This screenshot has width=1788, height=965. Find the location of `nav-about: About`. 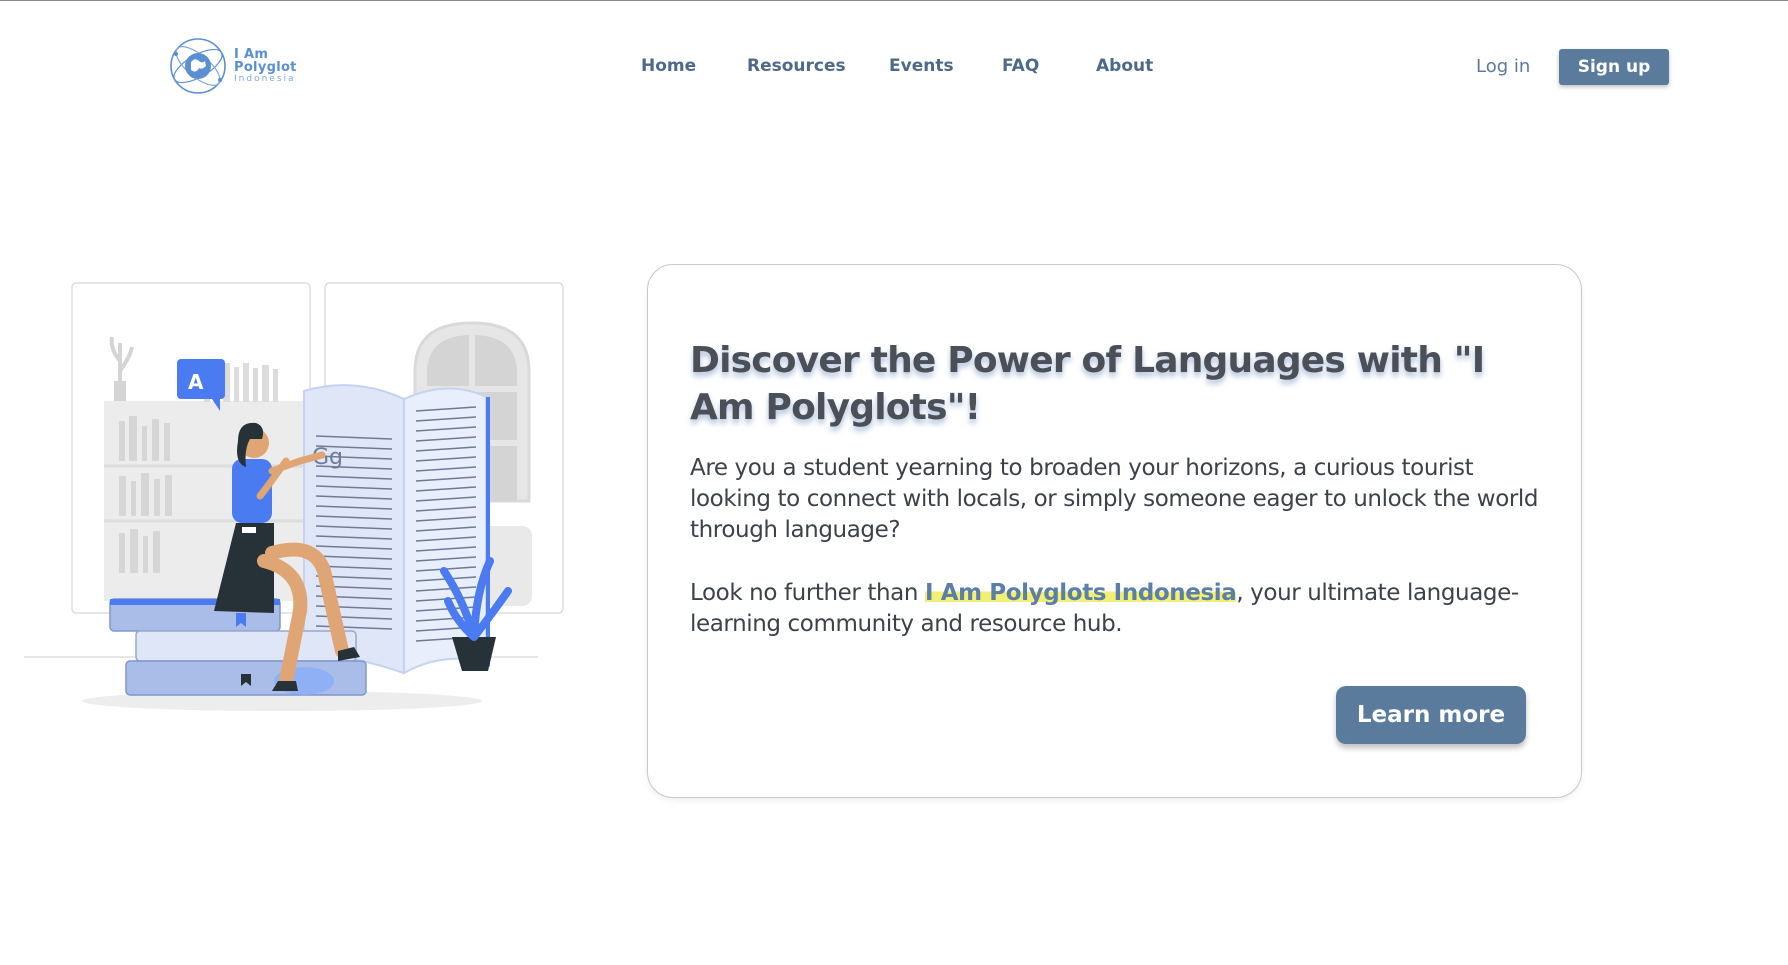

nav-about: About is located at coordinates (1124, 66).